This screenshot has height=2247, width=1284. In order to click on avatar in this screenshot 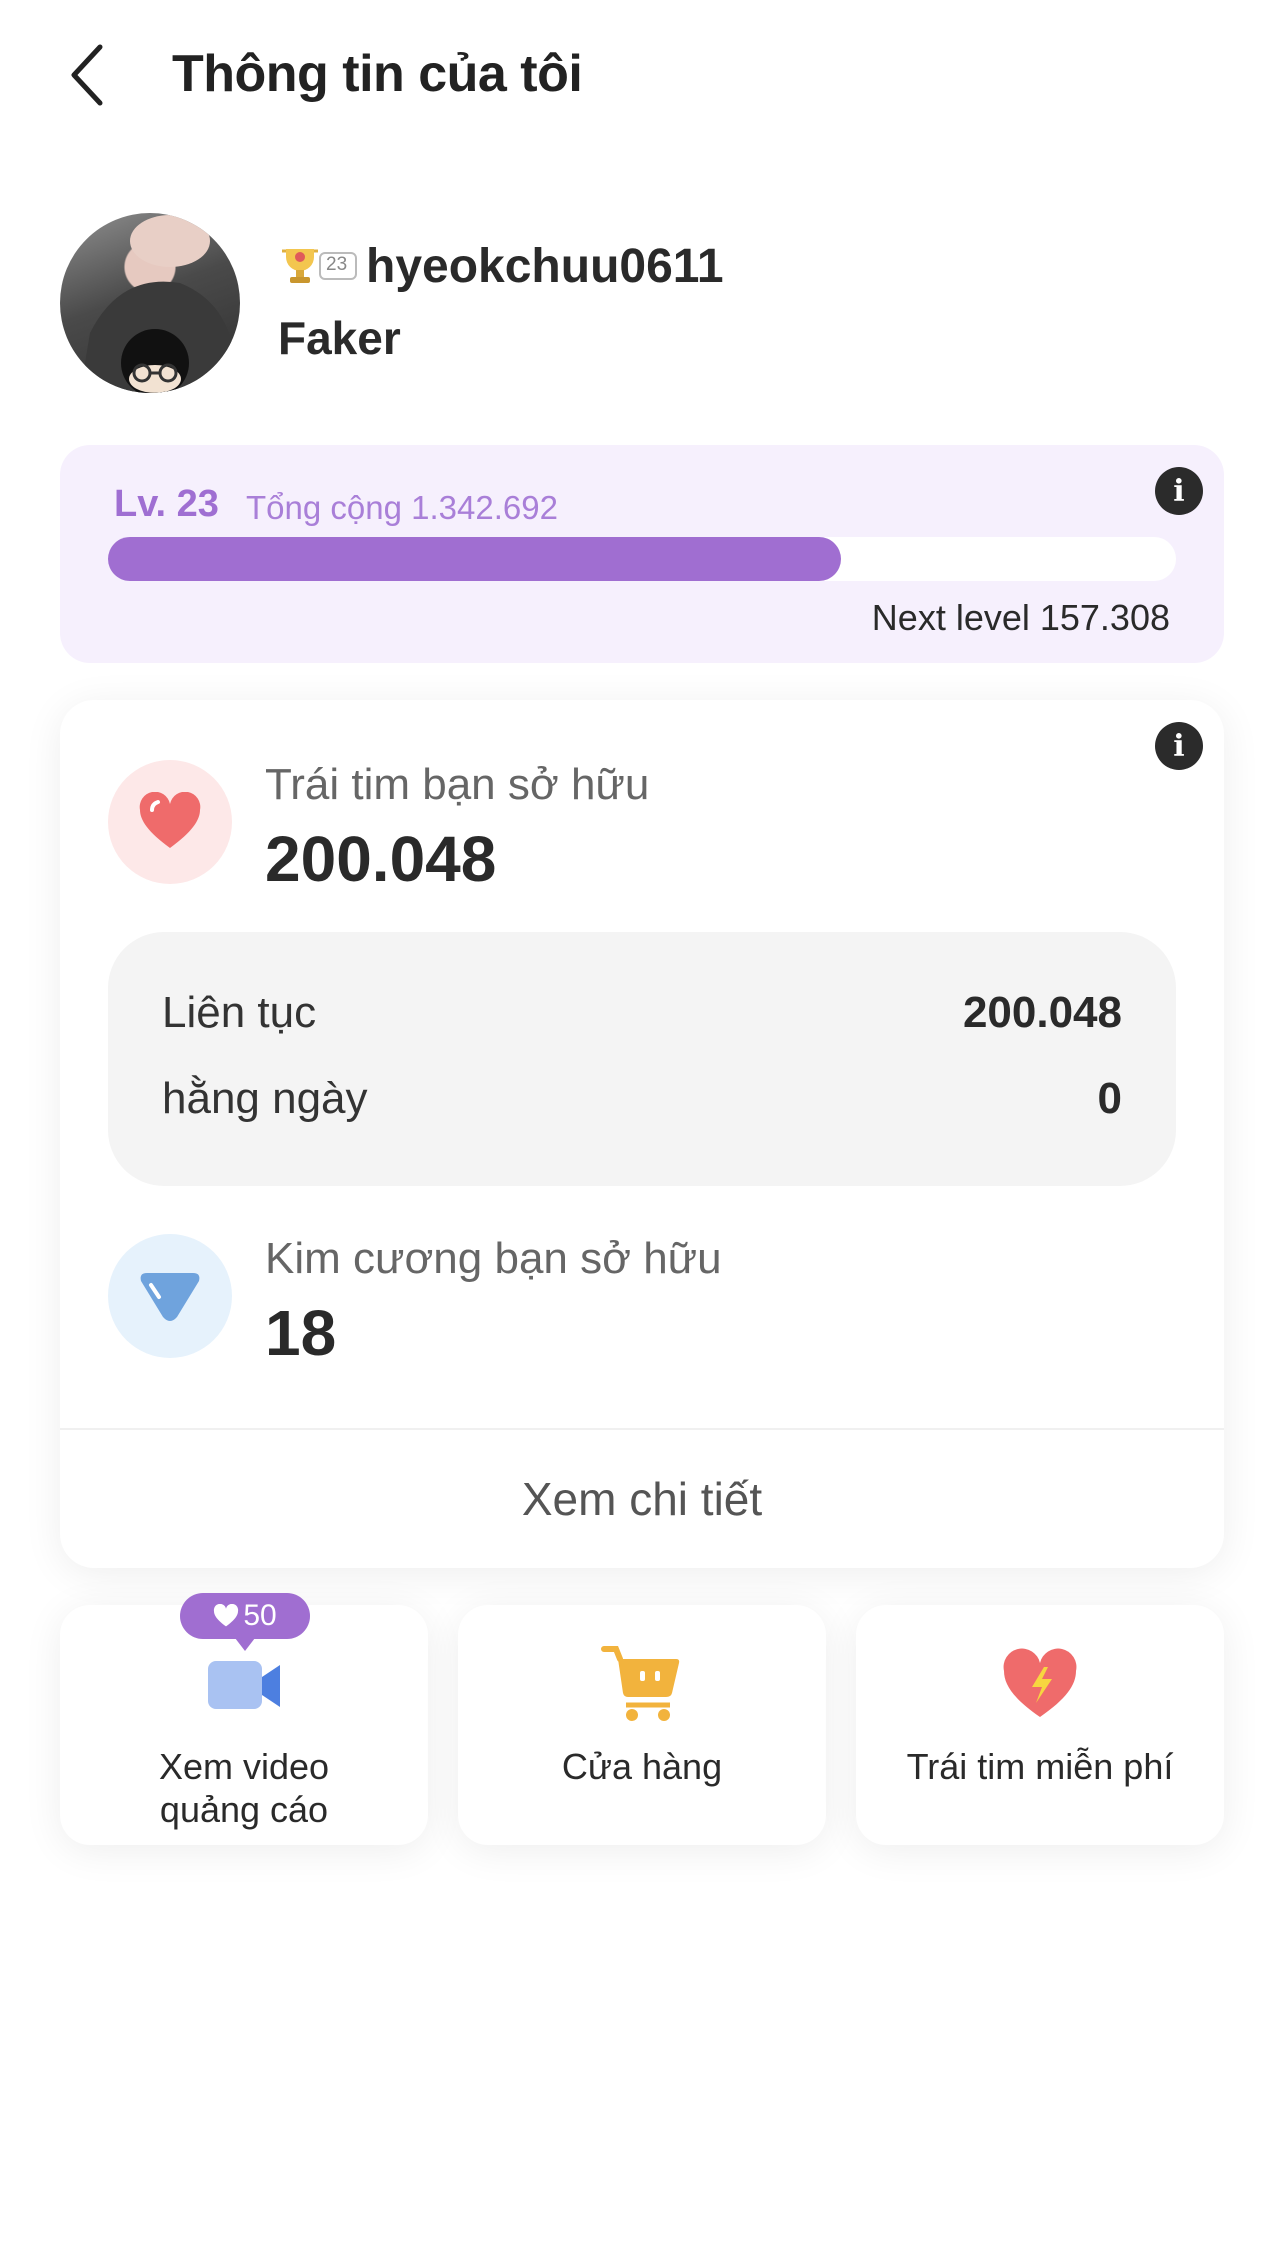, I will do `click(150, 303)`.